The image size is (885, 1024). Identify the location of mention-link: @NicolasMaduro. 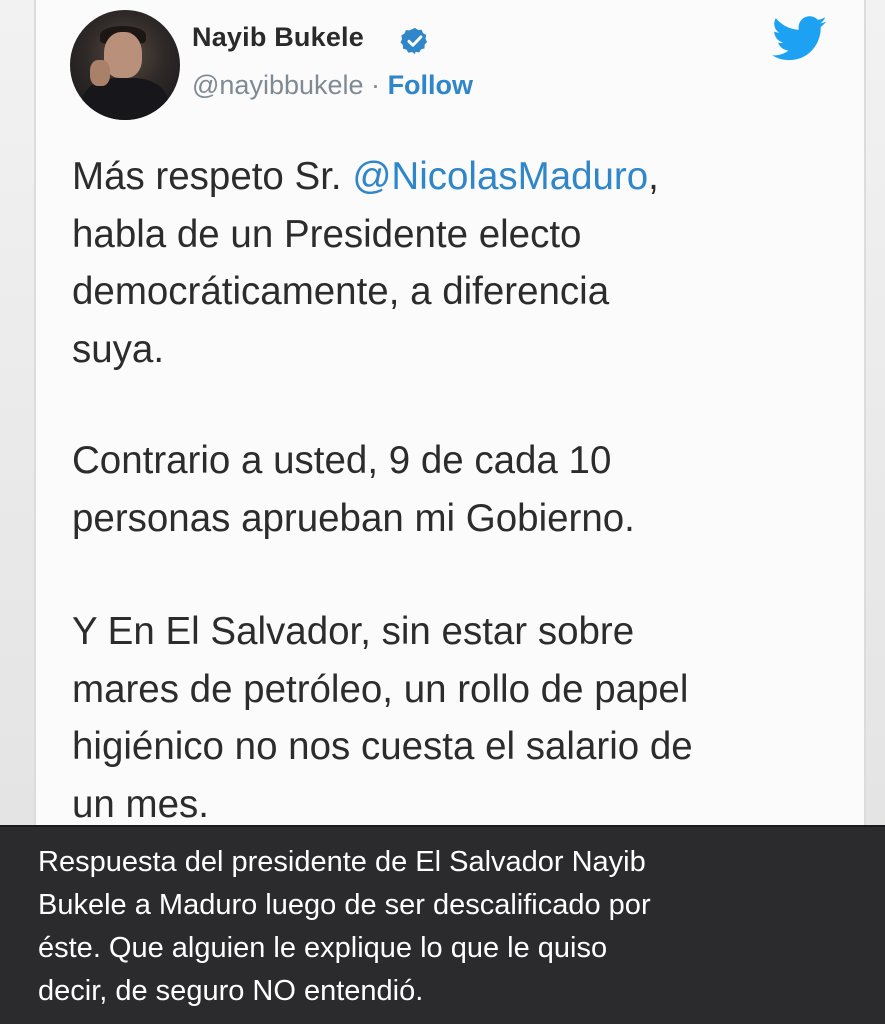
(500, 176).